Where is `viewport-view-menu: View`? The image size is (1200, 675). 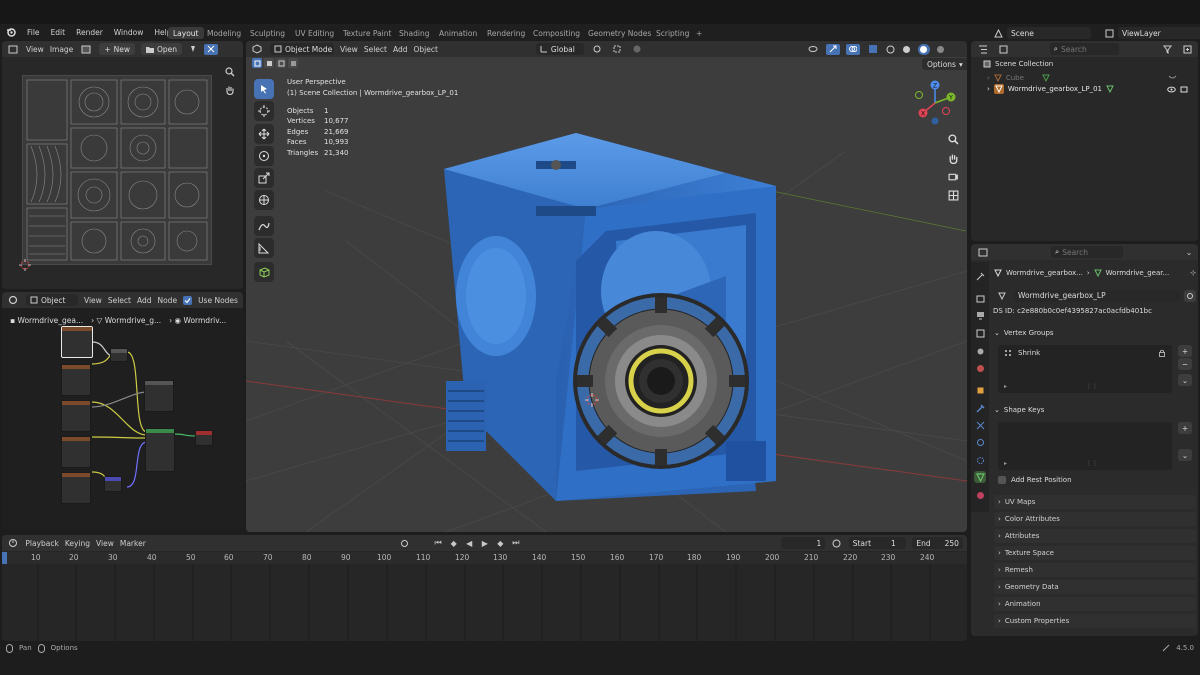
viewport-view-menu: View is located at coordinates (349, 49).